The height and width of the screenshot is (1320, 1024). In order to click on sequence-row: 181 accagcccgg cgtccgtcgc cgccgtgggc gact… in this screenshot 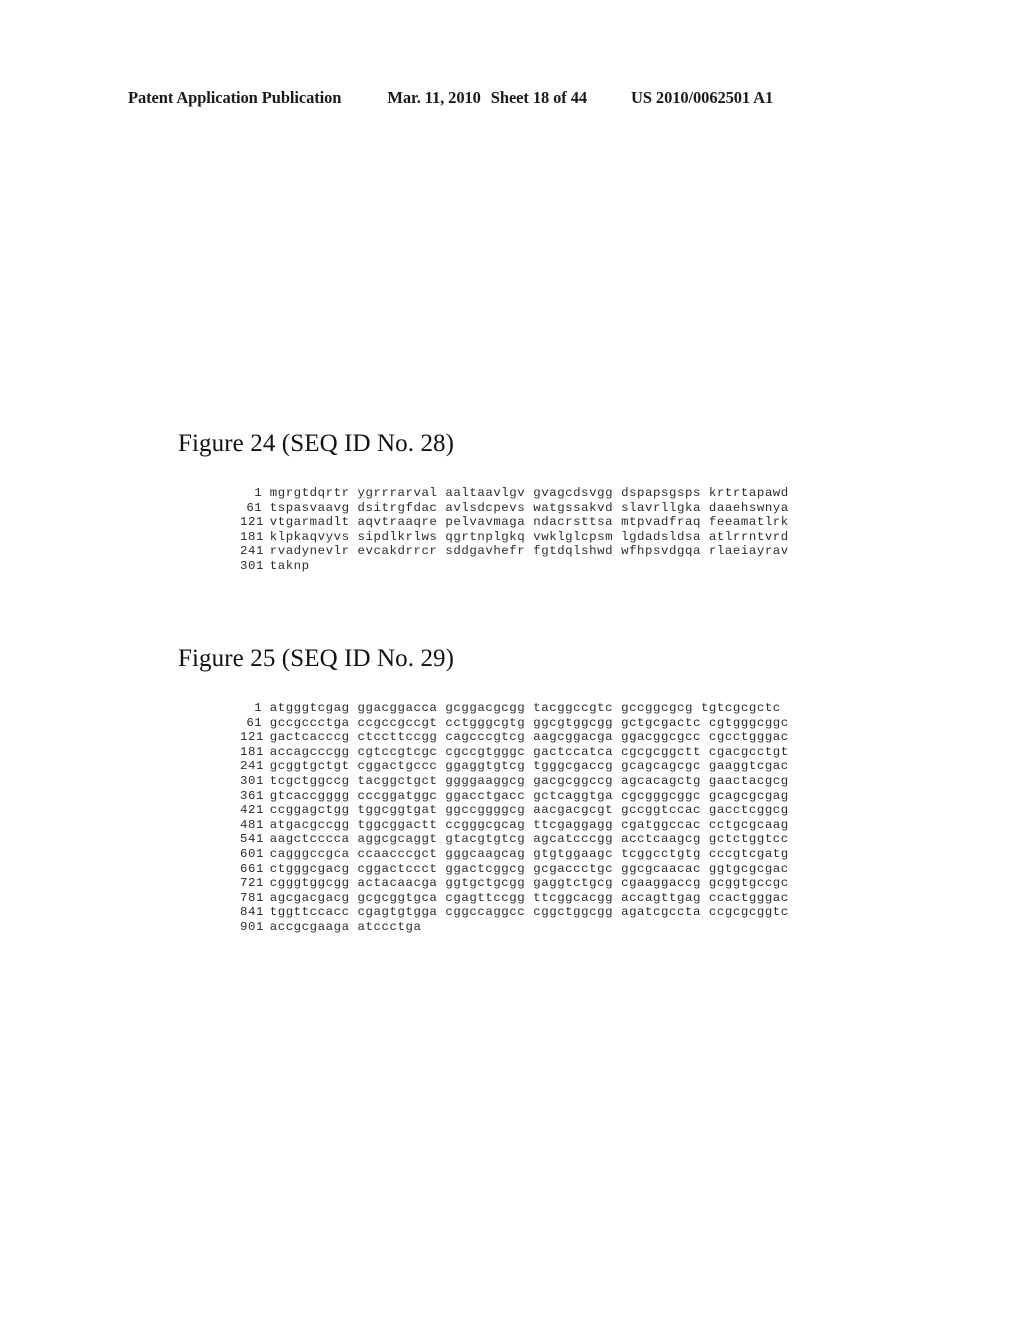, I will do `click(514, 752)`.